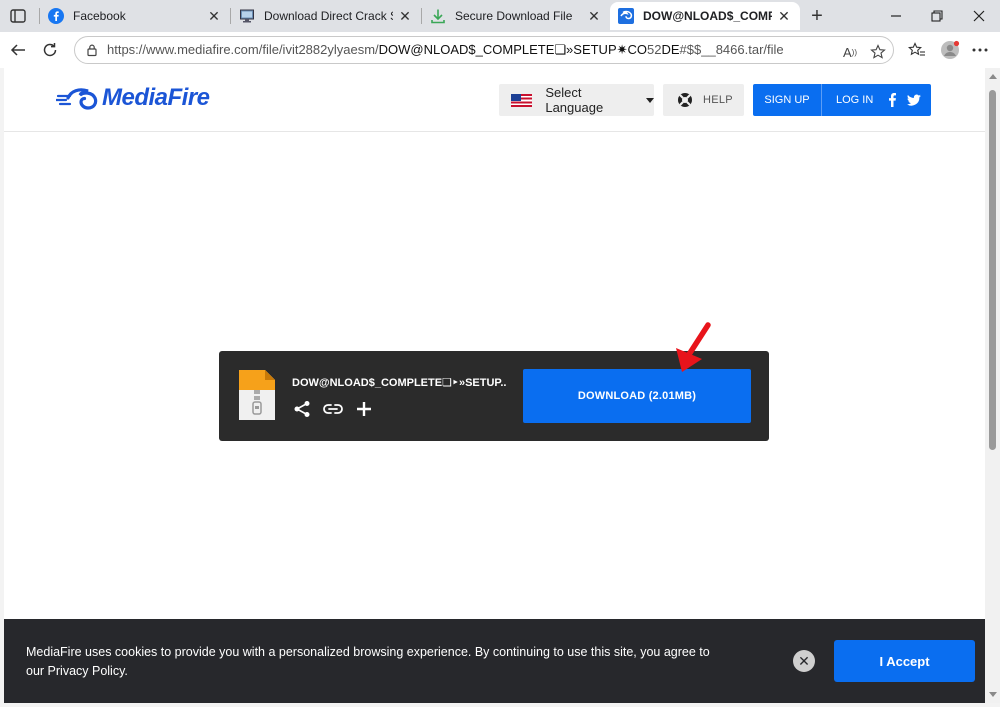  Describe the element at coordinates (650, 100) in the screenshot. I see `chevron-down-icon` at that location.